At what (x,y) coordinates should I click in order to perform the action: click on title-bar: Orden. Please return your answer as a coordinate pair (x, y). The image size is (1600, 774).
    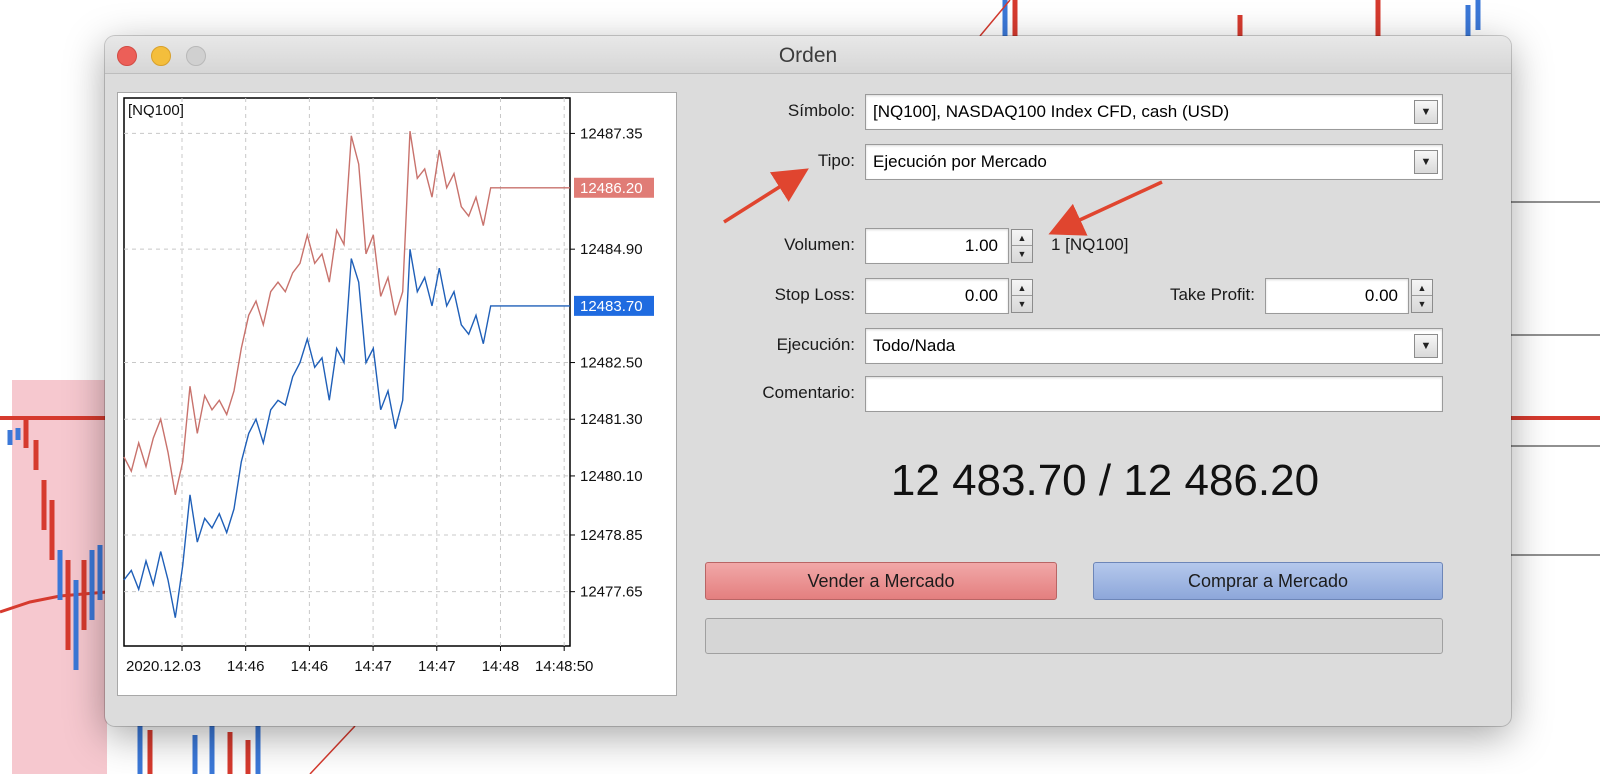
    Looking at the image, I should click on (808, 55).